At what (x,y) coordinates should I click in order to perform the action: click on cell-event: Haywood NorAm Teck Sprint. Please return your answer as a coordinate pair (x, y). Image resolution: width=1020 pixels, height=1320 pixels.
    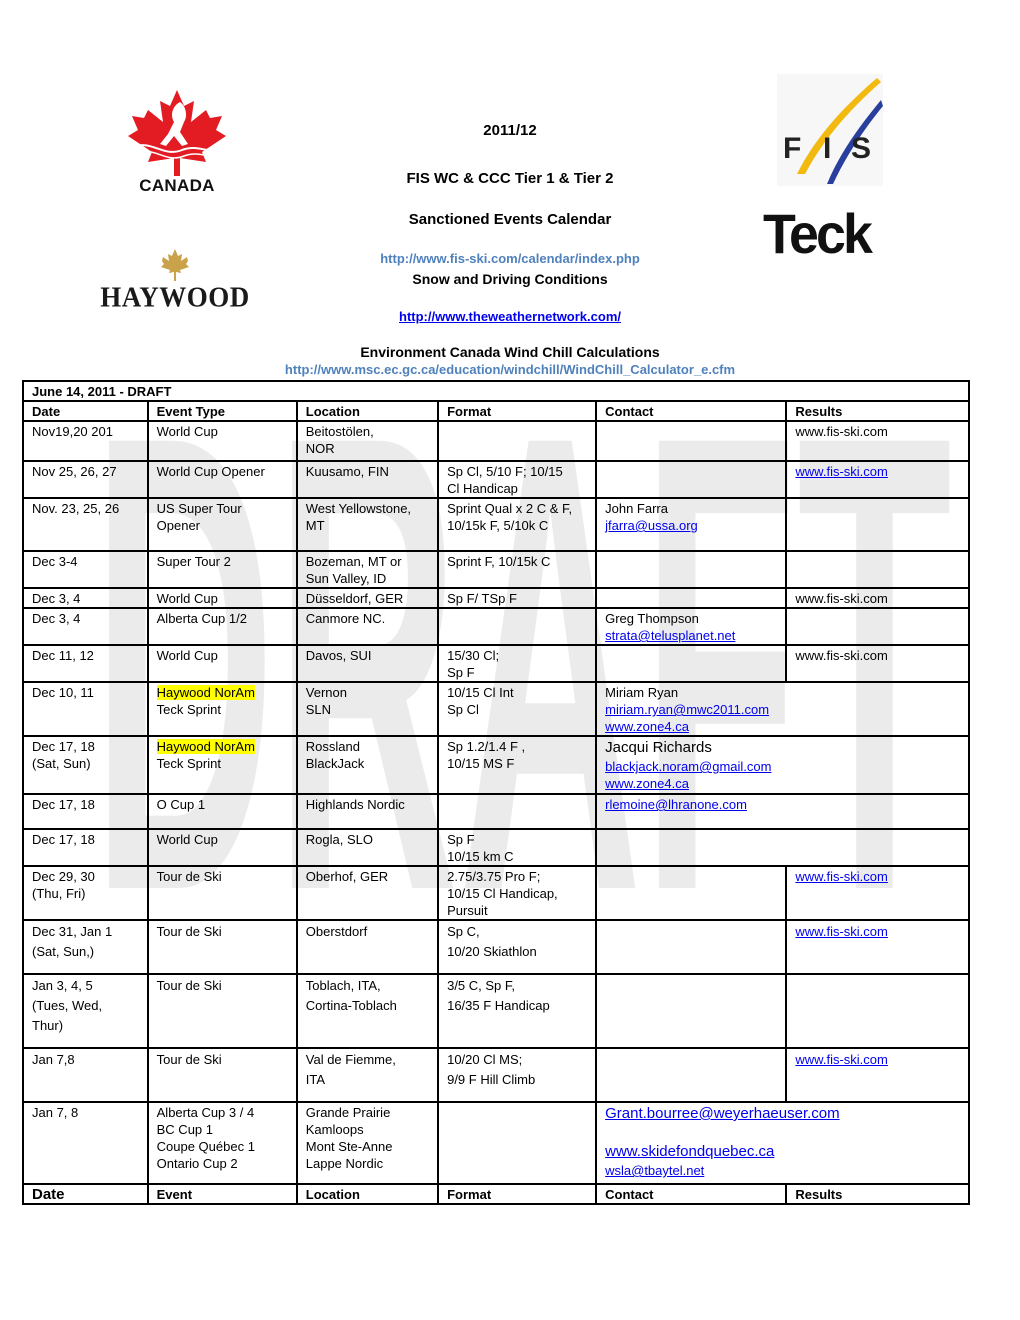
    Looking at the image, I should click on (222, 765).